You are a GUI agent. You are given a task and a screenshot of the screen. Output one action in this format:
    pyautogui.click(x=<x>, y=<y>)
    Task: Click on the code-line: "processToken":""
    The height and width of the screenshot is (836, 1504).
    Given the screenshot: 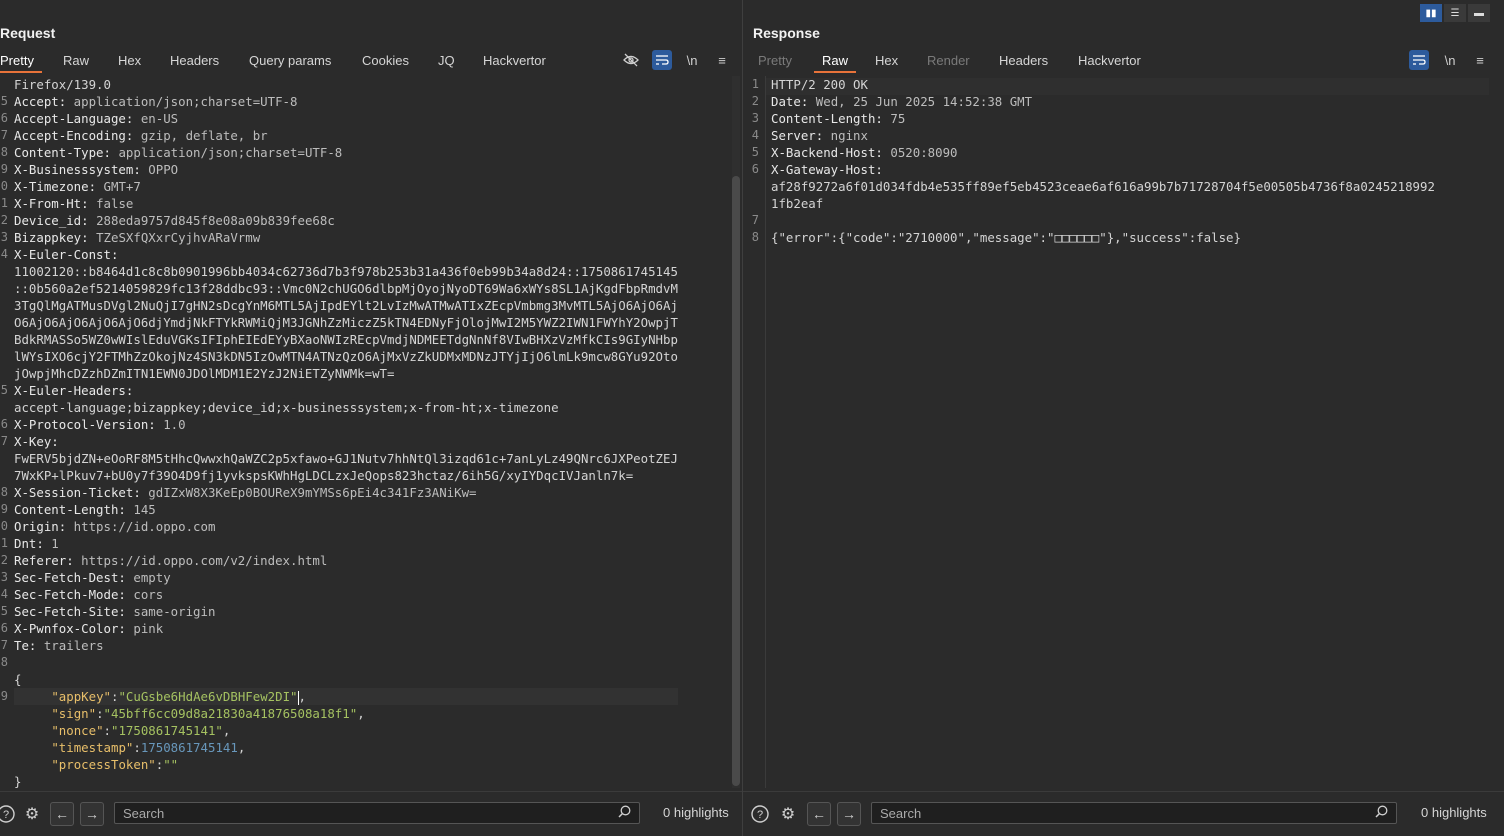 What is the action you would take?
    pyautogui.click(x=346, y=764)
    